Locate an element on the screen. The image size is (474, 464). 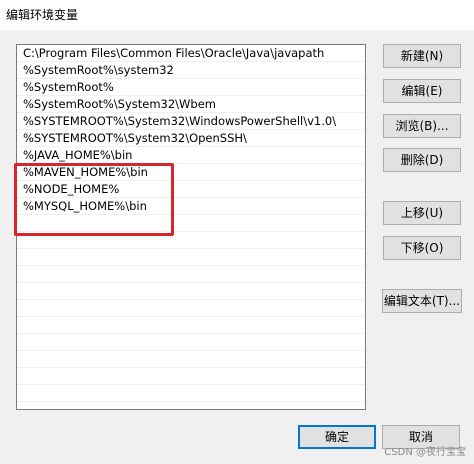
list-item: %SystemRoot% is located at coordinates (191, 87).